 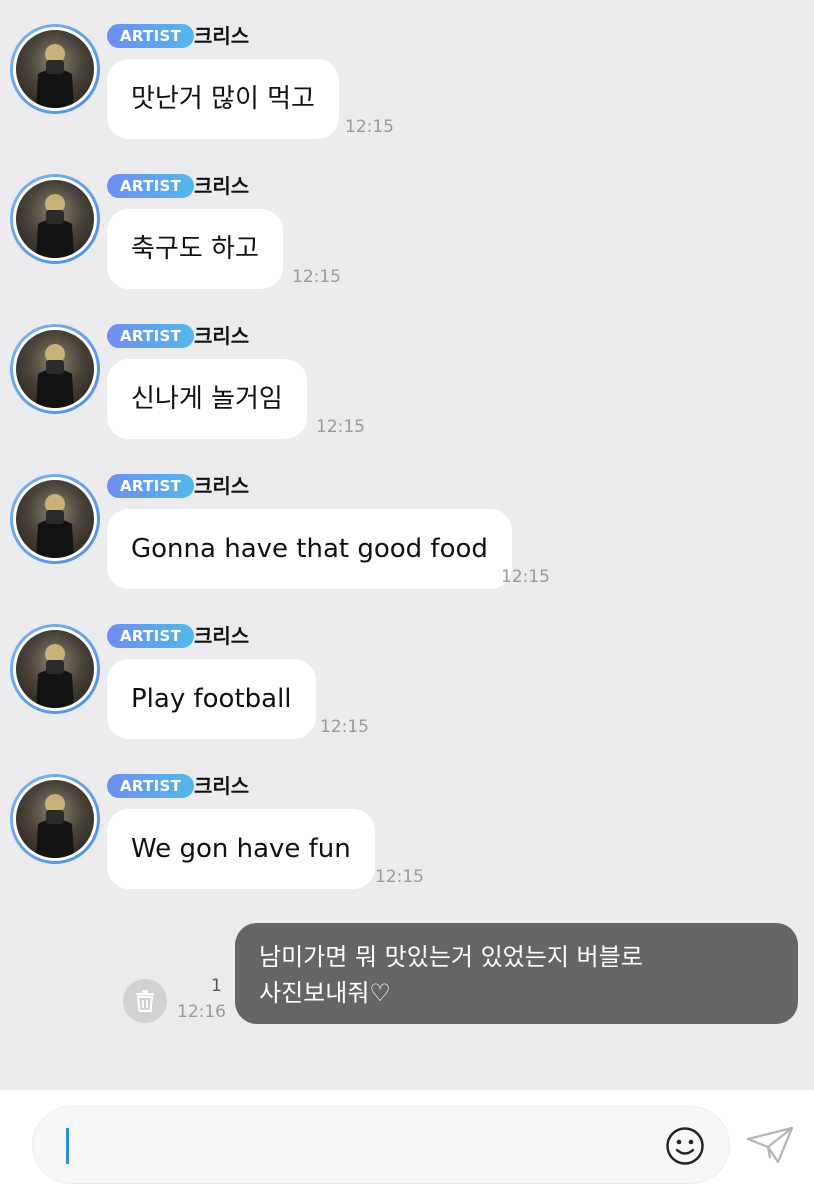 I want to click on outgoing-message-bubble: 남미가면 뭐 맛있는거 있었는지 버블로 사진보내줘♡, so click(x=516, y=973).